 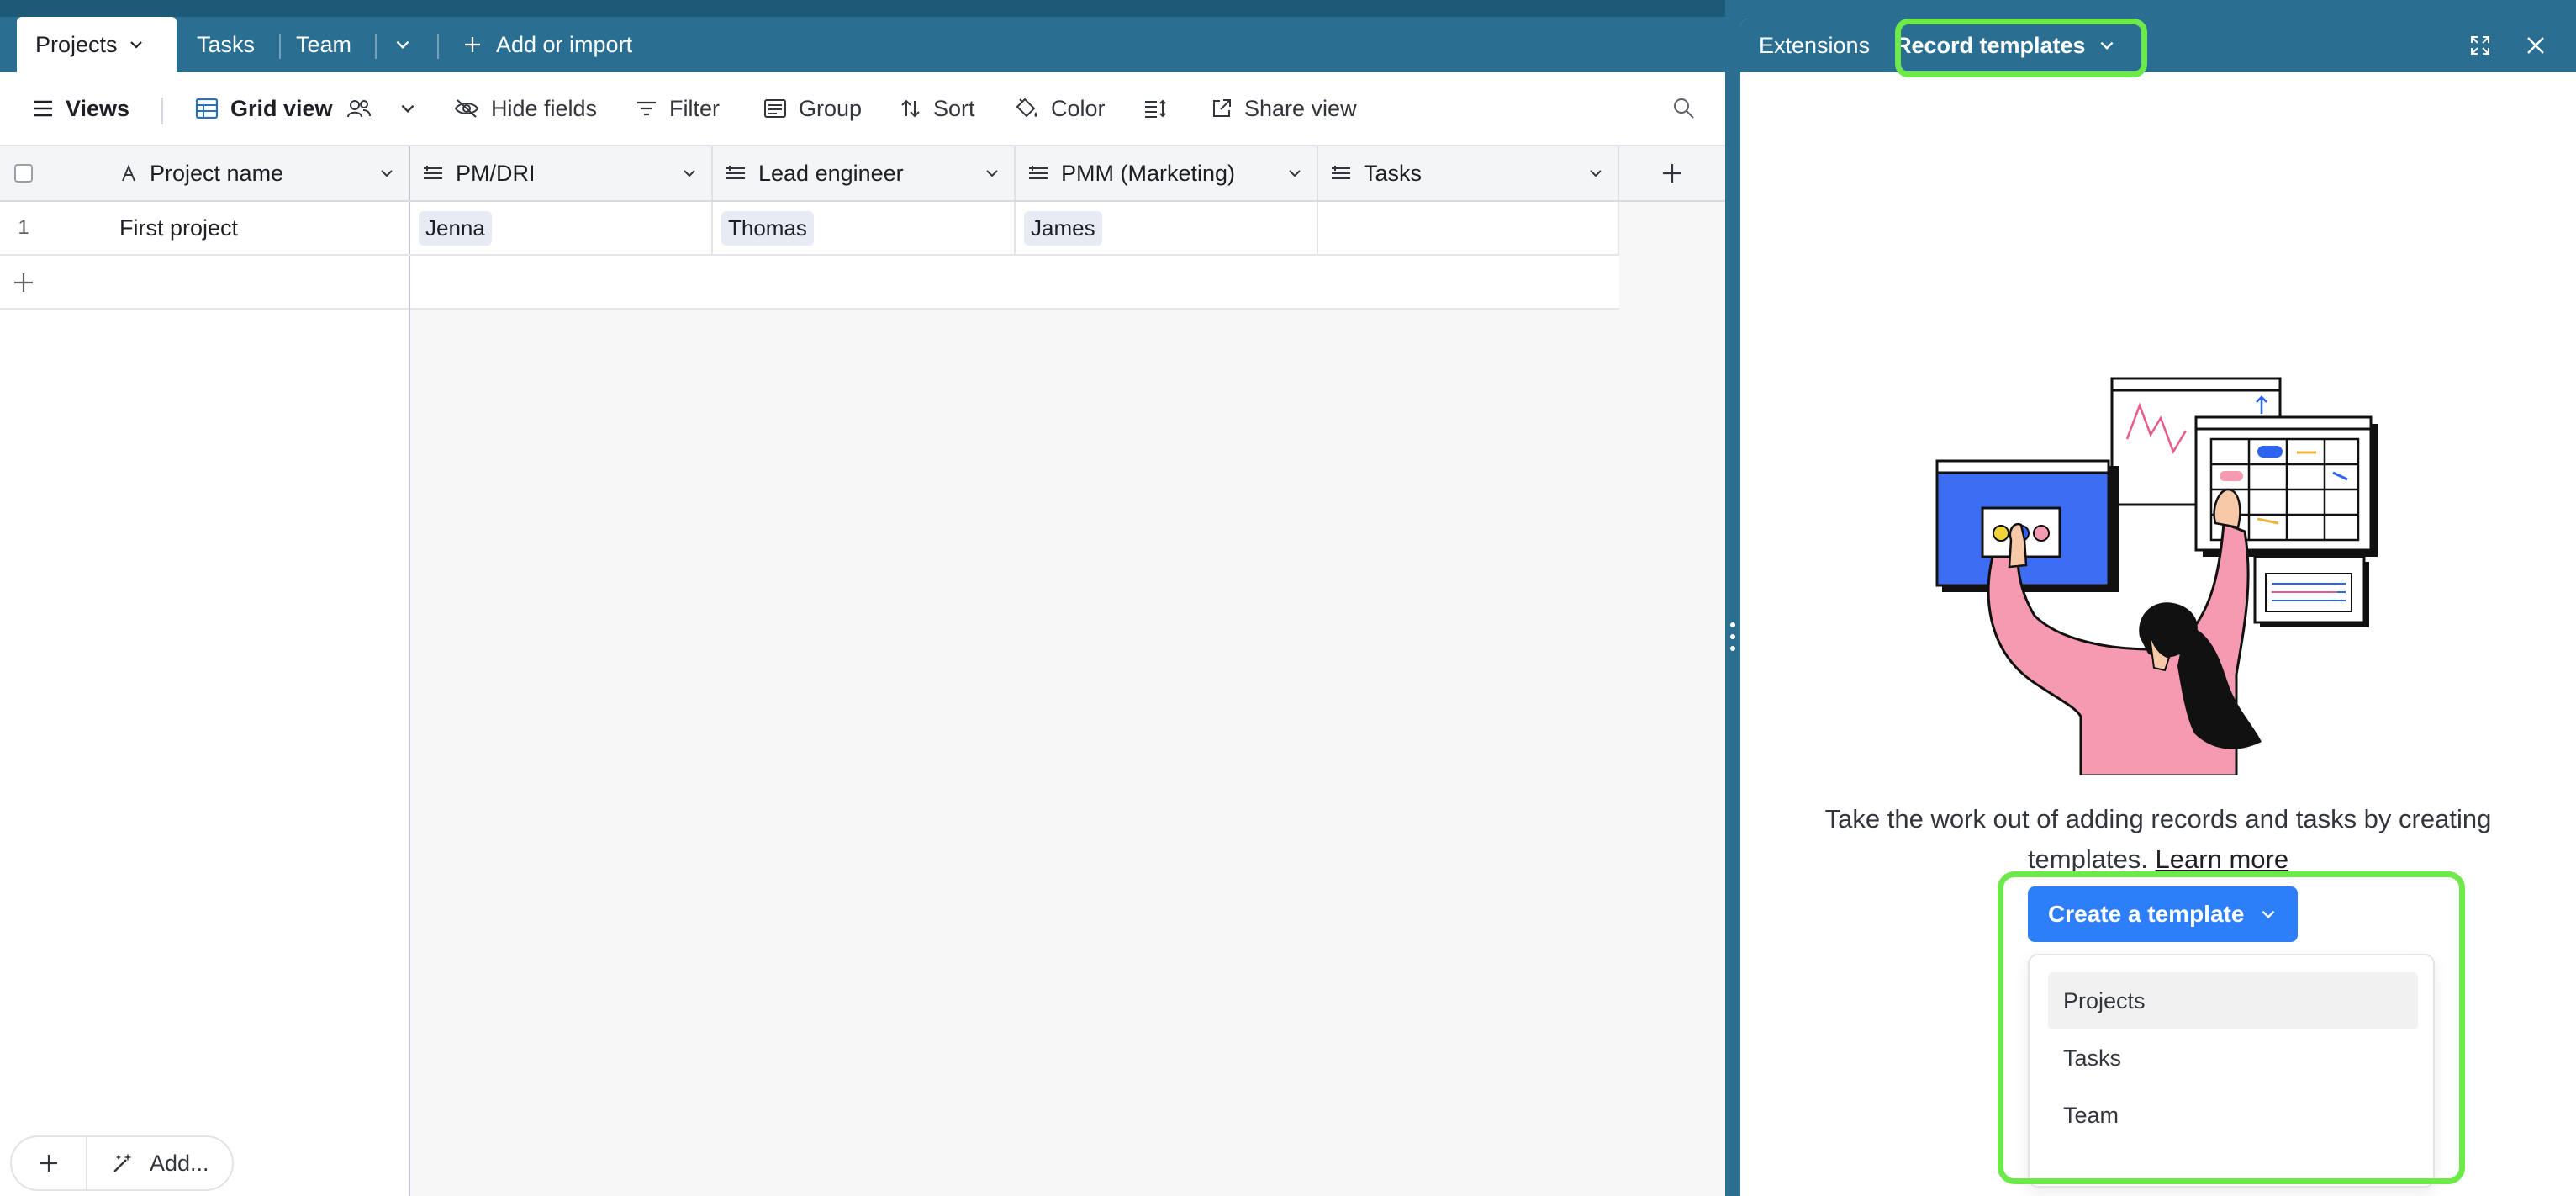 What do you see at coordinates (545, 108) in the screenshot?
I see `hide-fields-label: Hide fields` at bounding box center [545, 108].